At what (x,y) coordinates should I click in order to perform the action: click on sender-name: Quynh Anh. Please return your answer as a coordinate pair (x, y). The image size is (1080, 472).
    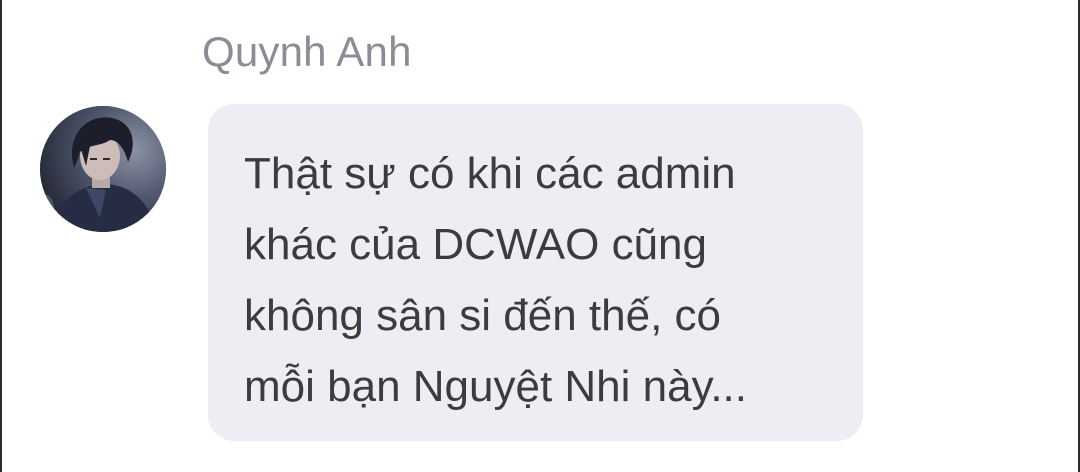
    Looking at the image, I should click on (307, 51).